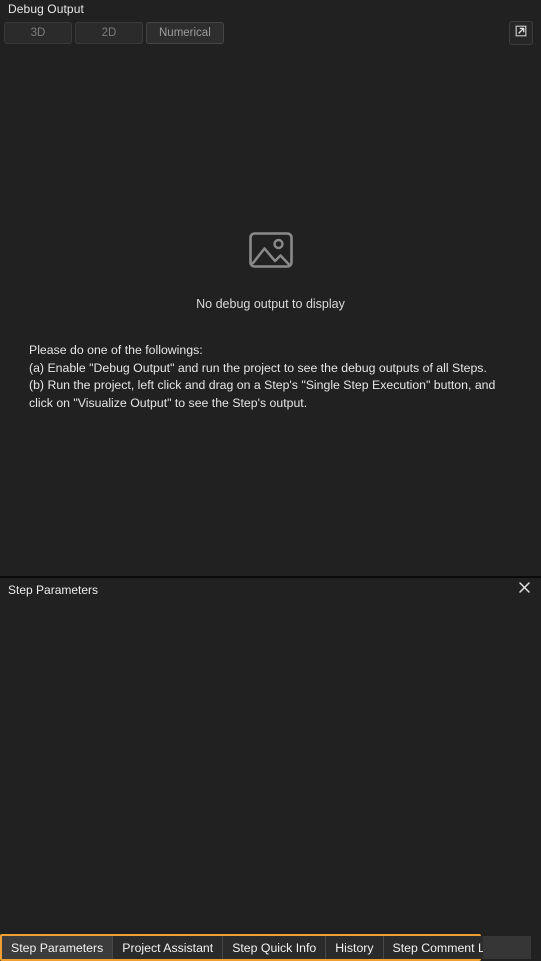  What do you see at coordinates (275, 947) in the screenshot?
I see `tab-step-quick-info: Step Quick Info` at bounding box center [275, 947].